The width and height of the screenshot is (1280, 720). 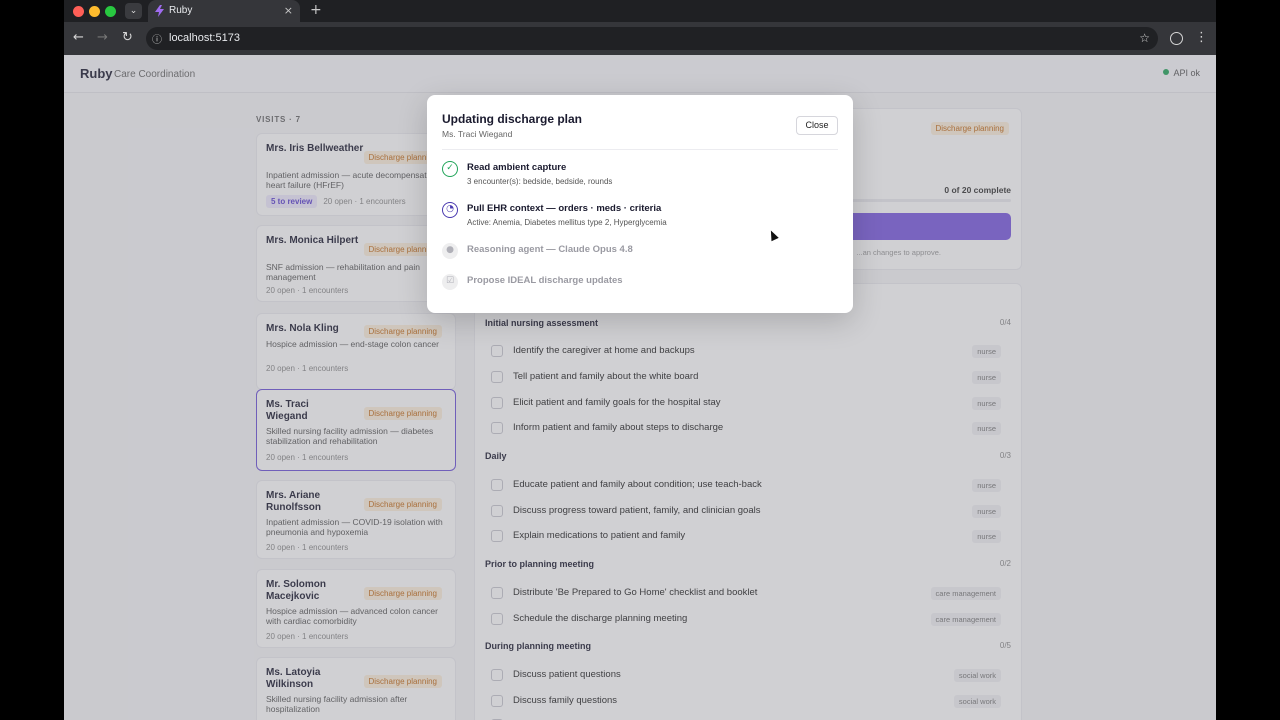 What do you see at coordinates (1144, 38) in the screenshot?
I see `bookmark-star-icon: ☆` at bounding box center [1144, 38].